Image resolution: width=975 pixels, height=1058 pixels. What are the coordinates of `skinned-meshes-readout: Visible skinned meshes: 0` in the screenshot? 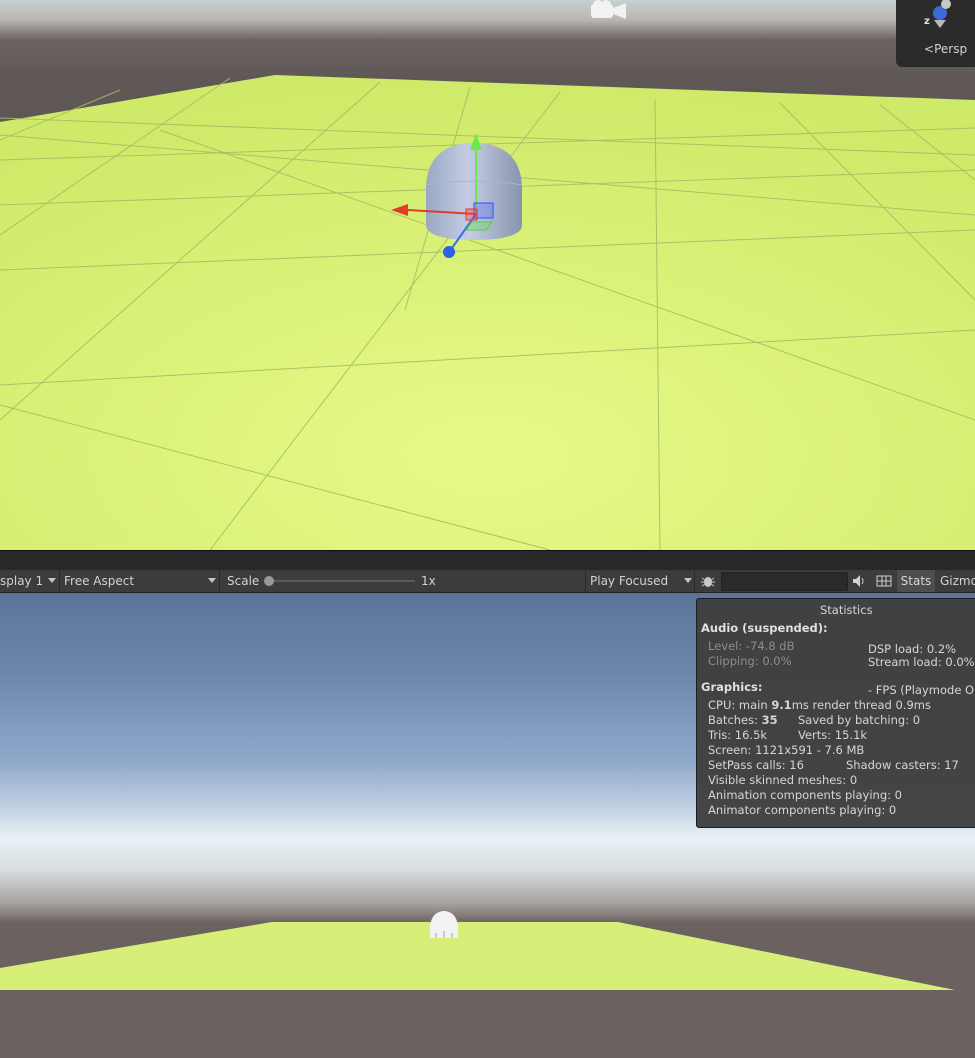 It's located at (783, 780).